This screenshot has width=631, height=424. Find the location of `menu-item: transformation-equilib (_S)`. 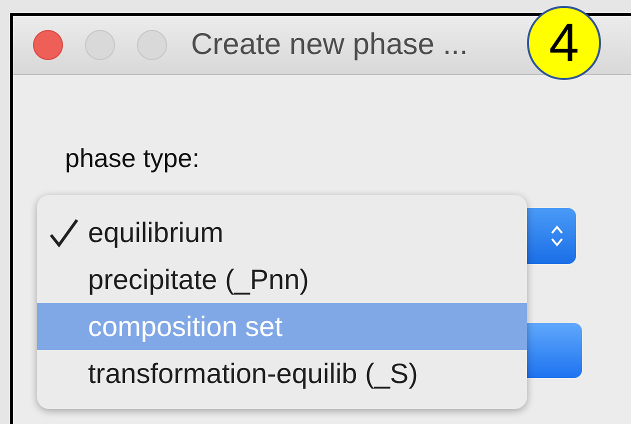

menu-item: transformation-equilib (_S) is located at coordinates (282, 373).